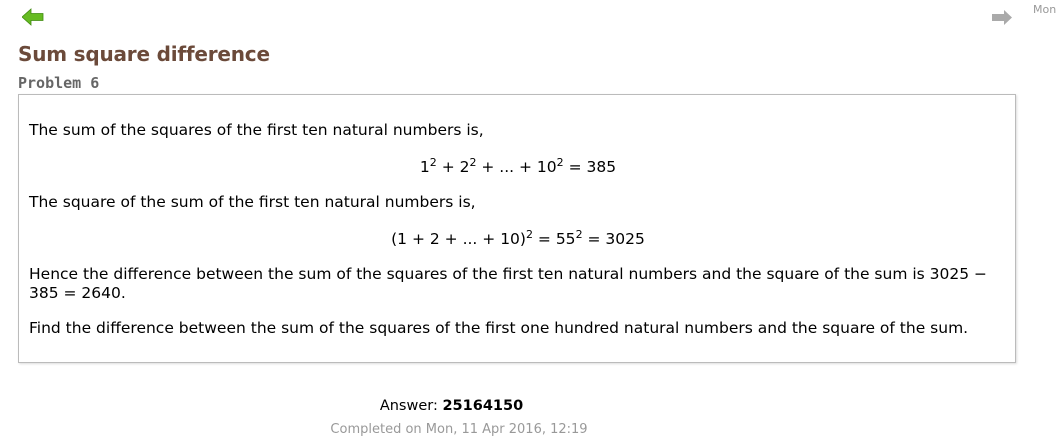 The height and width of the screenshot is (445, 1056). Describe the element at coordinates (1044, 9) in the screenshot. I see `corner-text: Mon` at that location.